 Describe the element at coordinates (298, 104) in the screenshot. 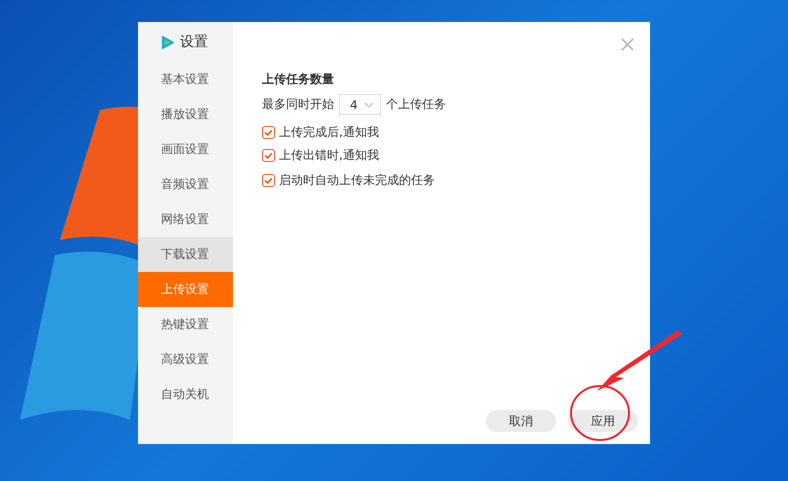

I see `limit-label: 最多同时开始` at that location.